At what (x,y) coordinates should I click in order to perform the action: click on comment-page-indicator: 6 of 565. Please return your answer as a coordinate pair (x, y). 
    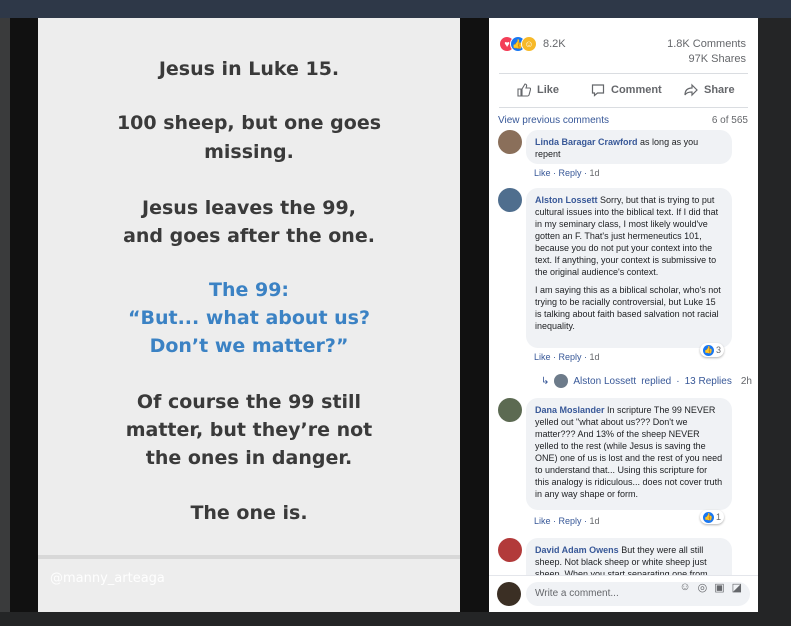
    Looking at the image, I should click on (729, 120).